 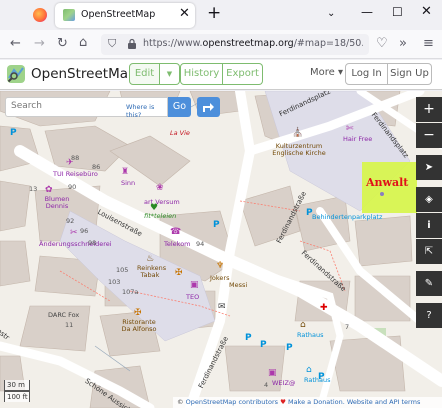 What do you see at coordinates (69, 325) in the screenshot?
I see `house-number: 11` at bounding box center [69, 325].